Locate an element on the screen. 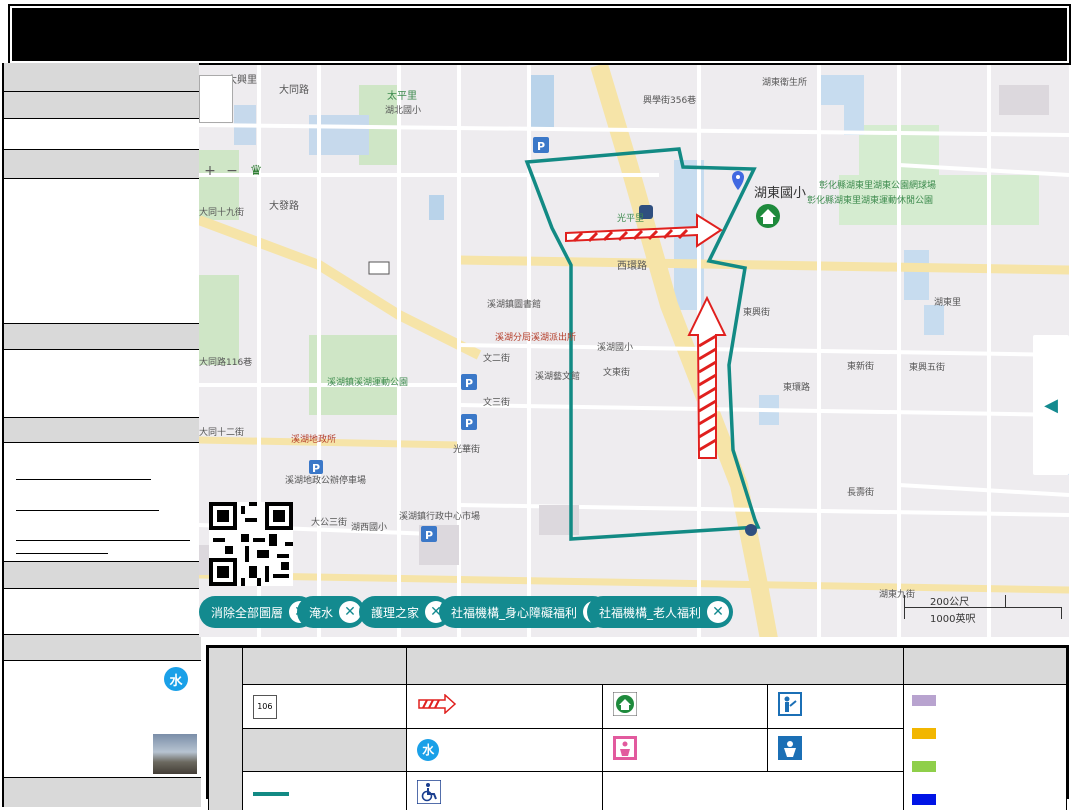 The image size is (1080, 810). side-panel-toggle: ◀ is located at coordinates (1051, 405).